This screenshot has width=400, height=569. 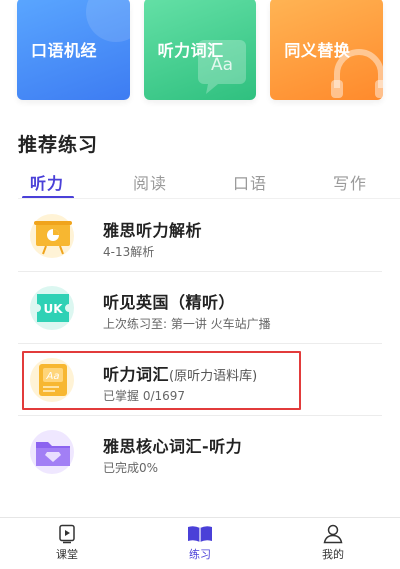 I want to click on list-item: 雅思听力解析 4-13解析, so click(x=200, y=236).